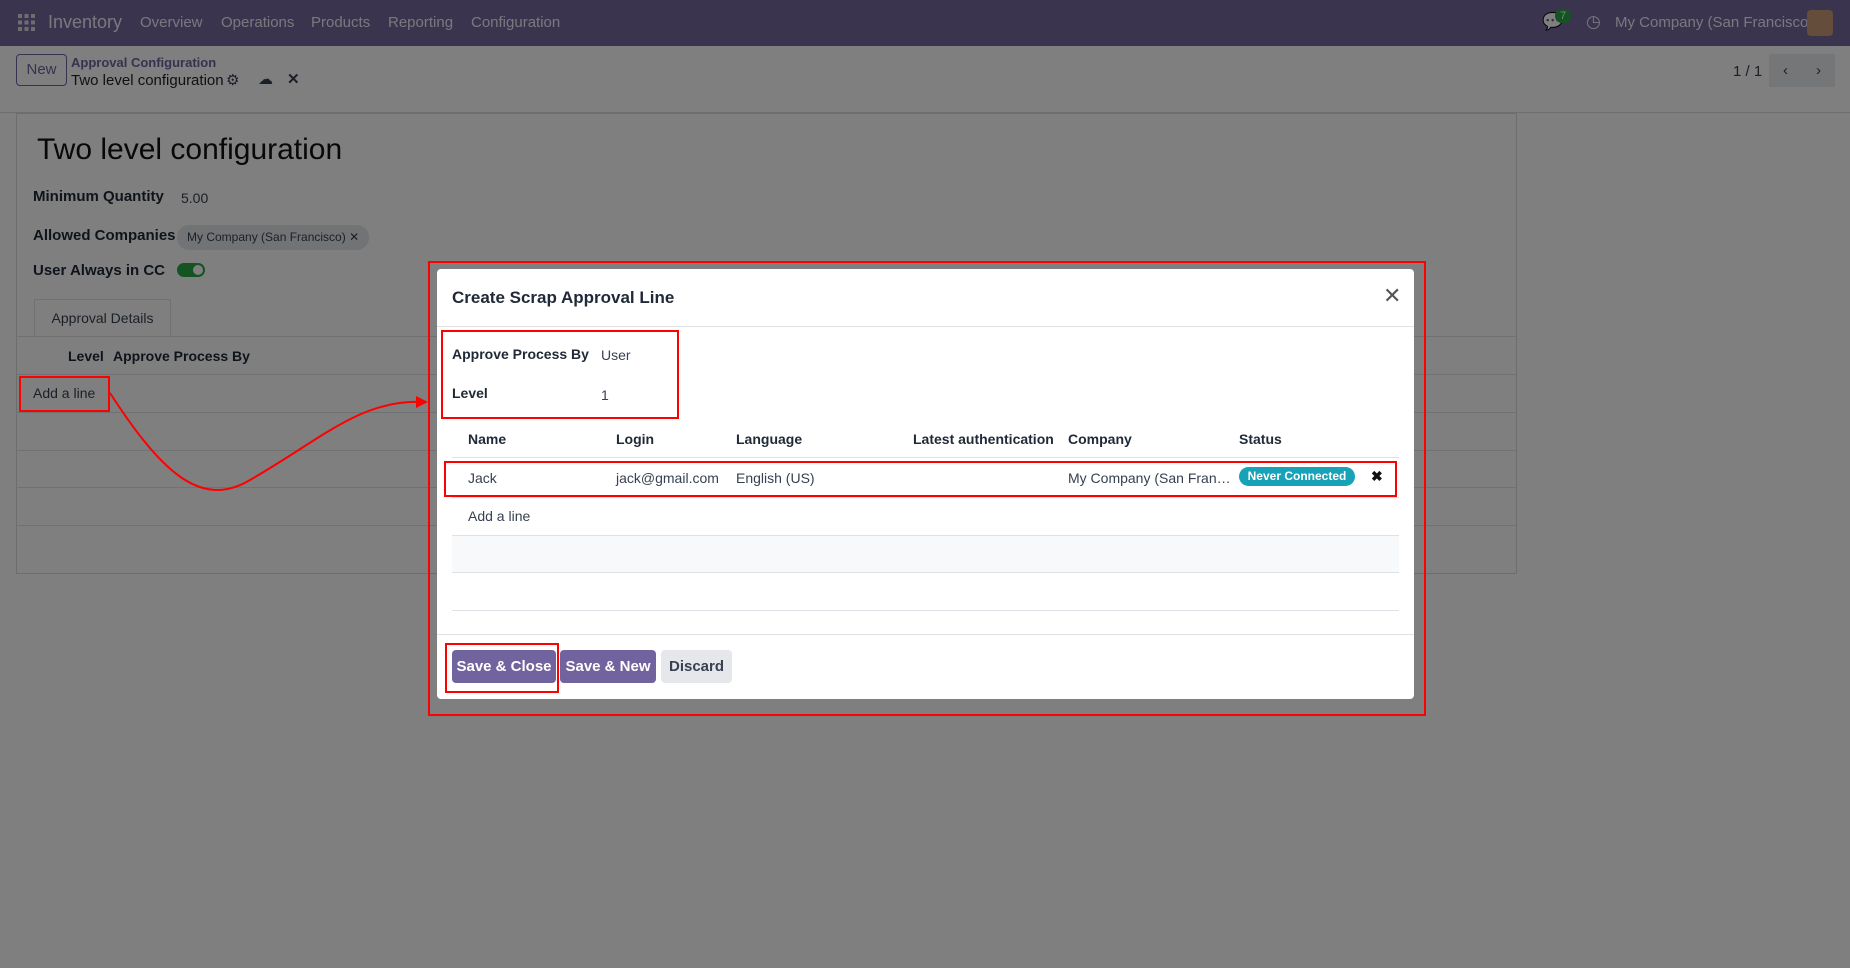 Image resolution: width=1850 pixels, height=968 pixels. Describe the element at coordinates (769, 439) in the screenshot. I see `col-language: Language` at that location.